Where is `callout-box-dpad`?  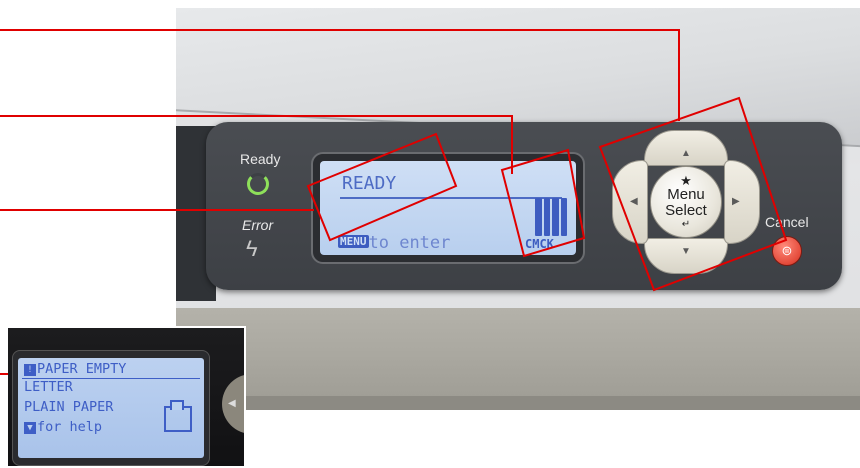
callout-box-dpad is located at coordinates (693, 194).